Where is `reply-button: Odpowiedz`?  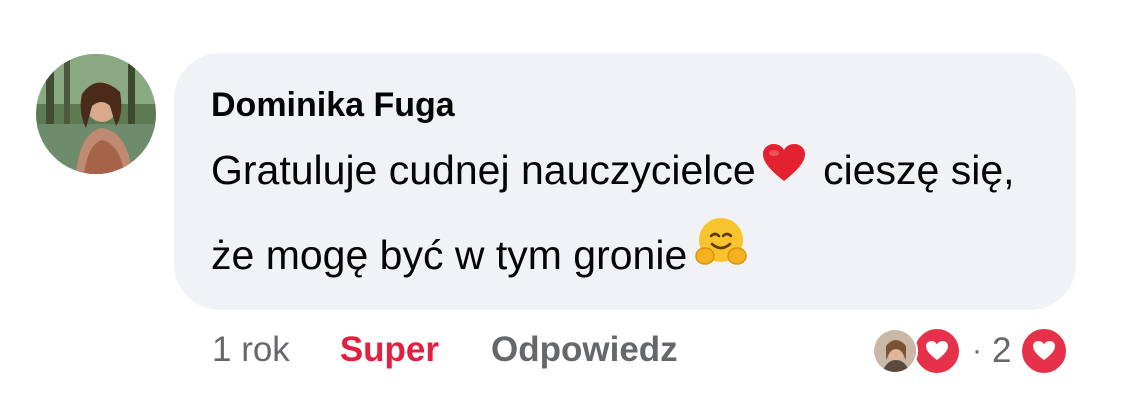 reply-button: Odpowiedz is located at coordinates (584, 350).